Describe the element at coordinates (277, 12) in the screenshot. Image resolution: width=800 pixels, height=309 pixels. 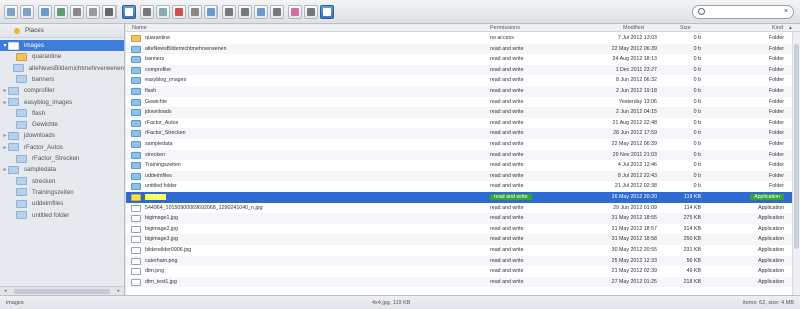
I see `archive-button` at that location.